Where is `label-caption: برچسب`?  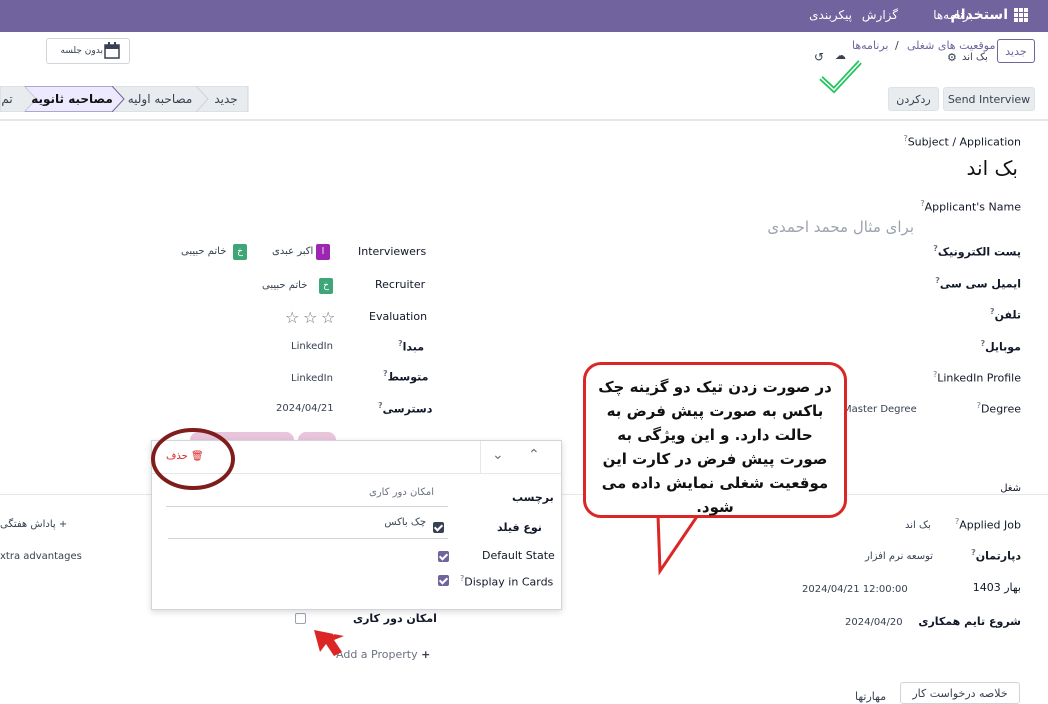
label-caption: برچسب is located at coordinates (533, 497).